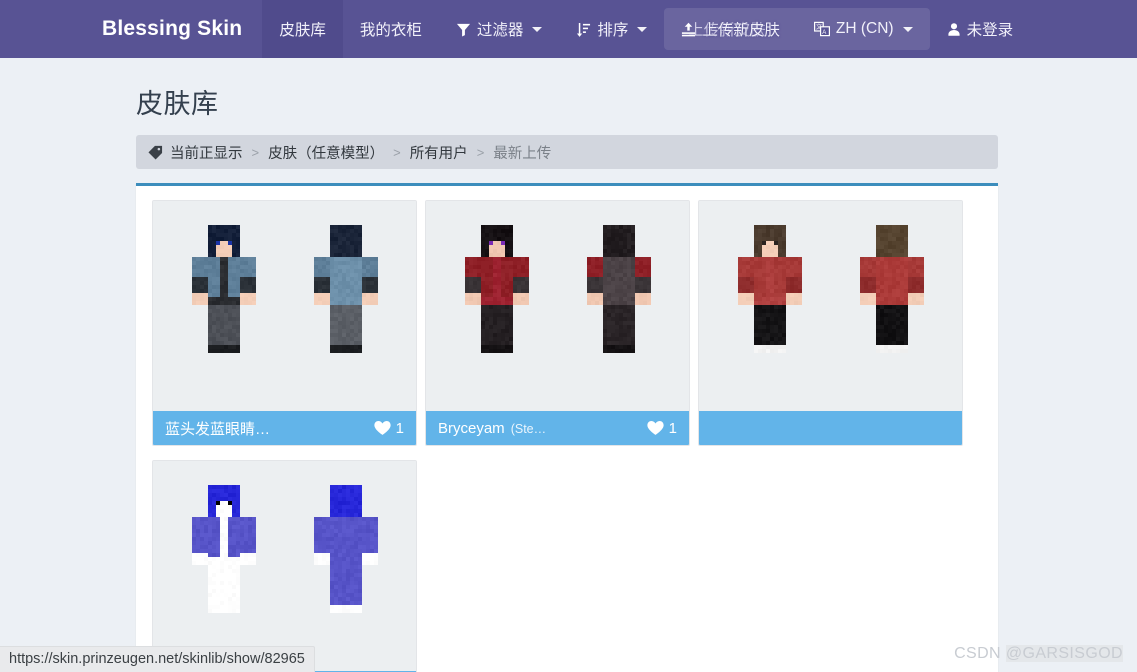  Describe the element at coordinates (177, 104) in the screenshot. I see `page-title: 皮肤库` at that location.